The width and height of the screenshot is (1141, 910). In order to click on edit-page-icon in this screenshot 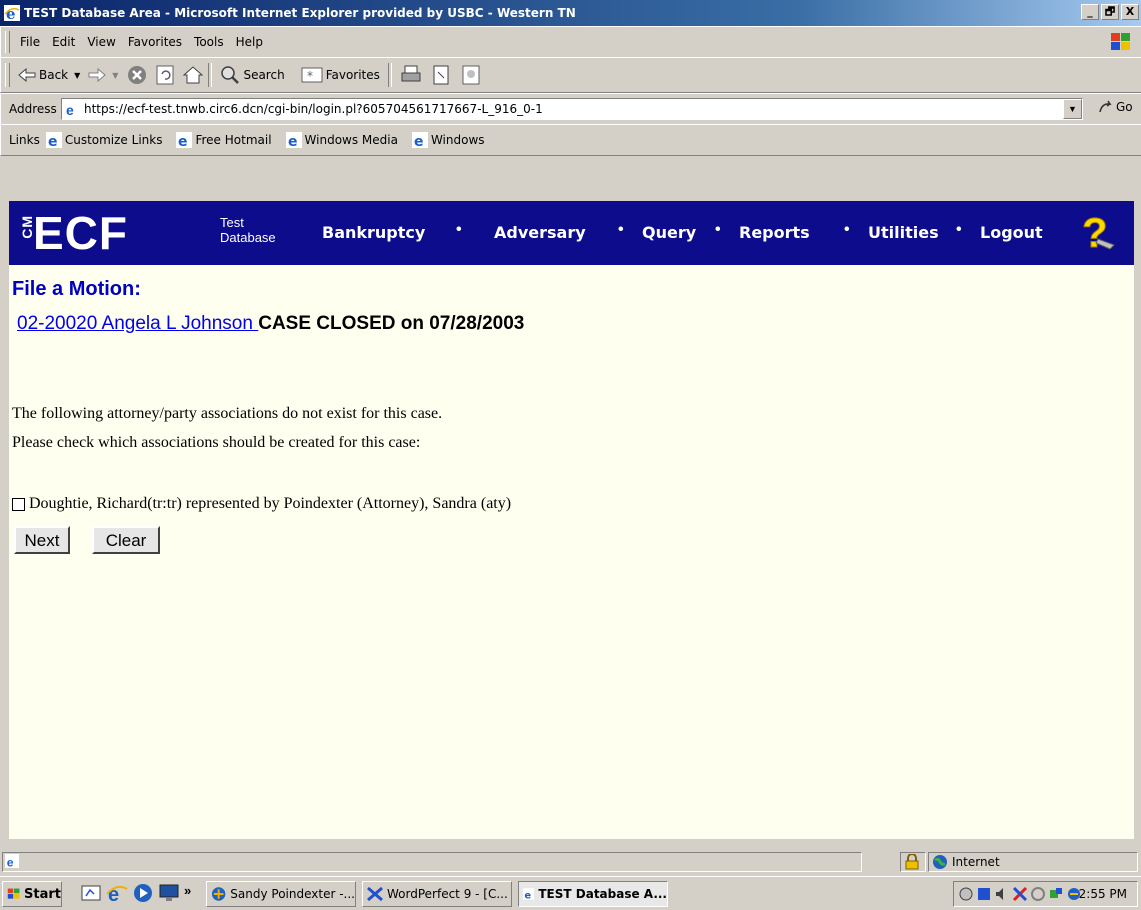, I will do `click(441, 75)`.